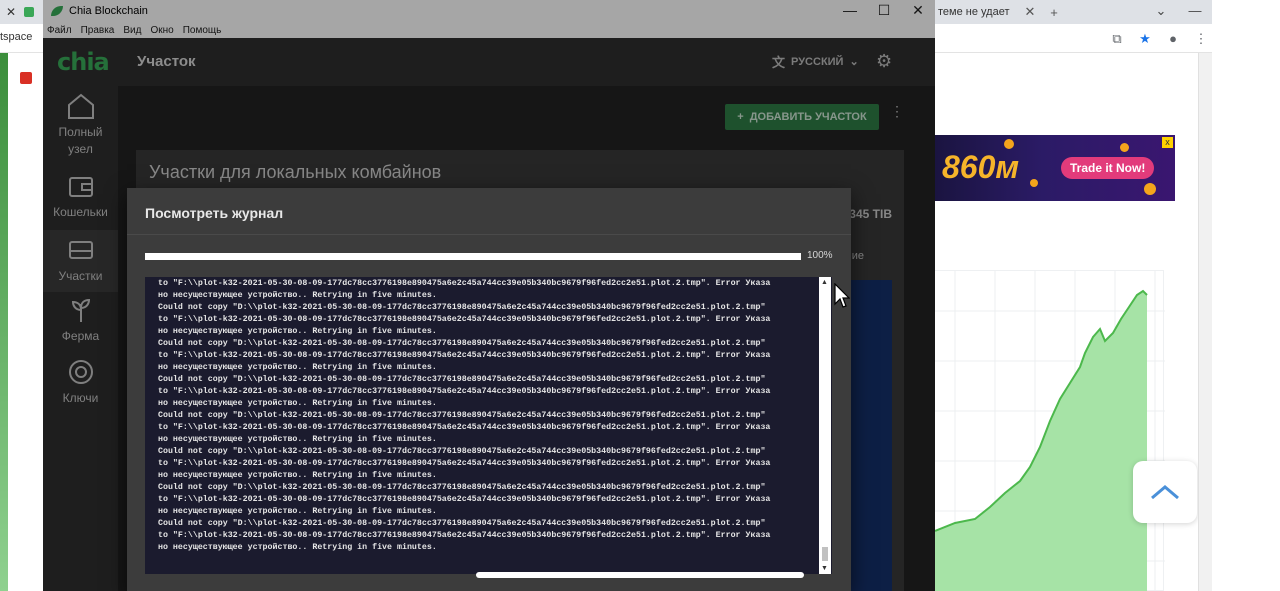 The image size is (1280, 591). What do you see at coordinates (1145, 39) in the screenshot?
I see `bookmark-star-icon: ★` at bounding box center [1145, 39].